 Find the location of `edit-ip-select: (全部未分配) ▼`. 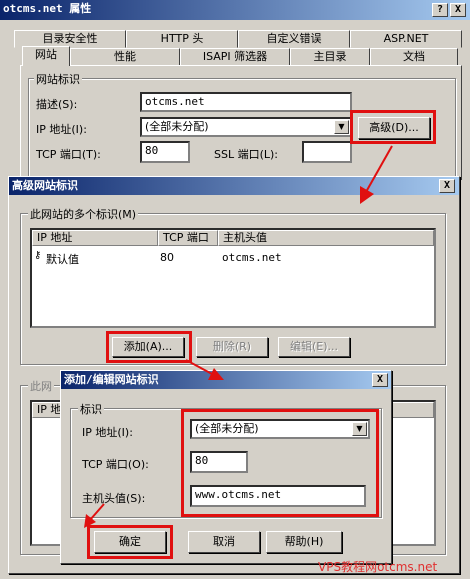

edit-ip-select: (全部未分配) ▼ is located at coordinates (280, 429).